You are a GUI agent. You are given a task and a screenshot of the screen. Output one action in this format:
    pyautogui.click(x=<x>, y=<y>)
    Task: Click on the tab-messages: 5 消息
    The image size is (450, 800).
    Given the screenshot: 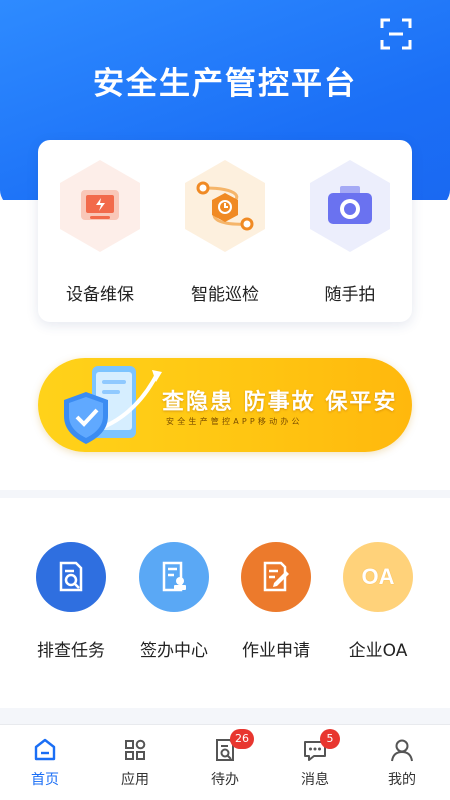 What is the action you would take?
    pyautogui.click(x=315, y=759)
    